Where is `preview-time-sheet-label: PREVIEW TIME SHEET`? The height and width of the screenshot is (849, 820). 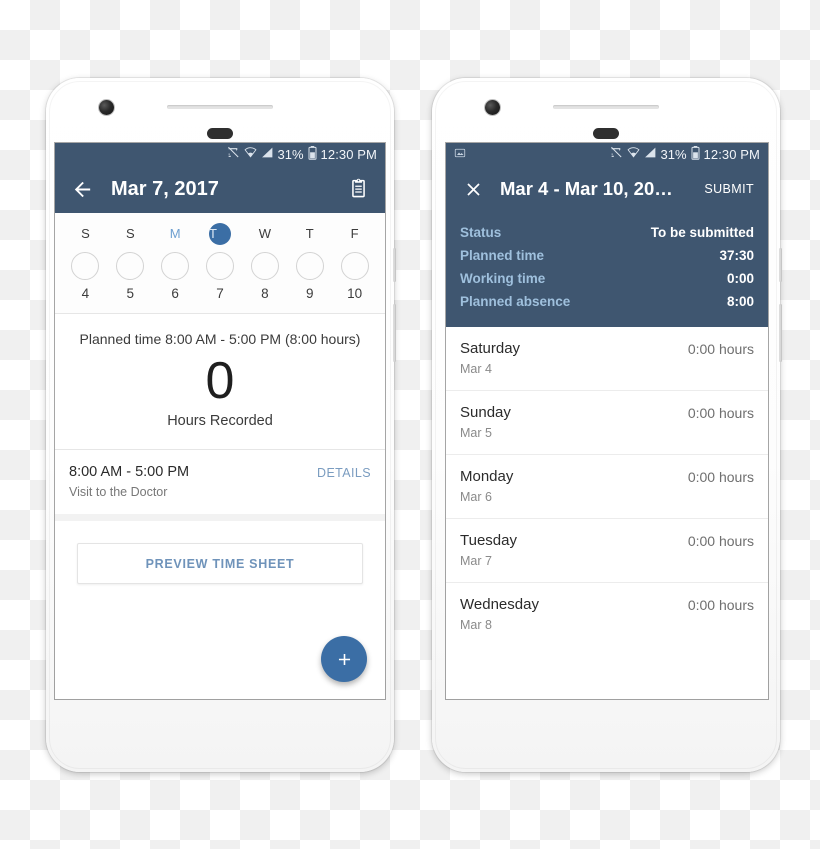
preview-time-sheet-label: PREVIEW TIME SHEET is located at coordinates (220, 563).